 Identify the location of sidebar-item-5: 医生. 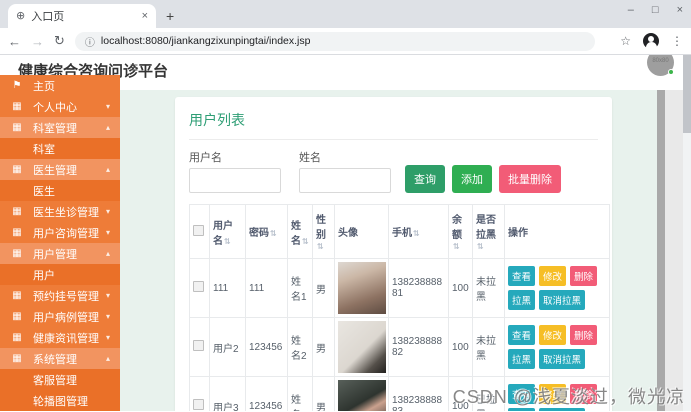
(60, 190).